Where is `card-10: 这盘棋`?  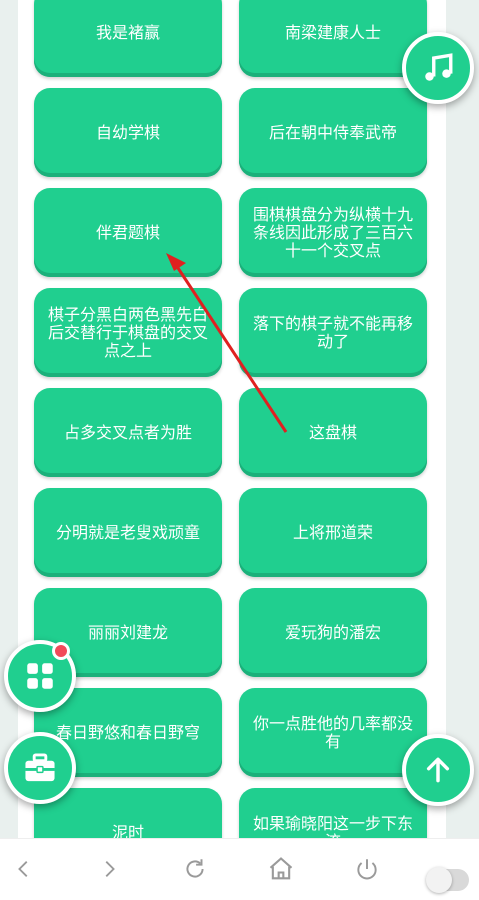
card-10: 这盘棋 is located at coordinates (333, 432).